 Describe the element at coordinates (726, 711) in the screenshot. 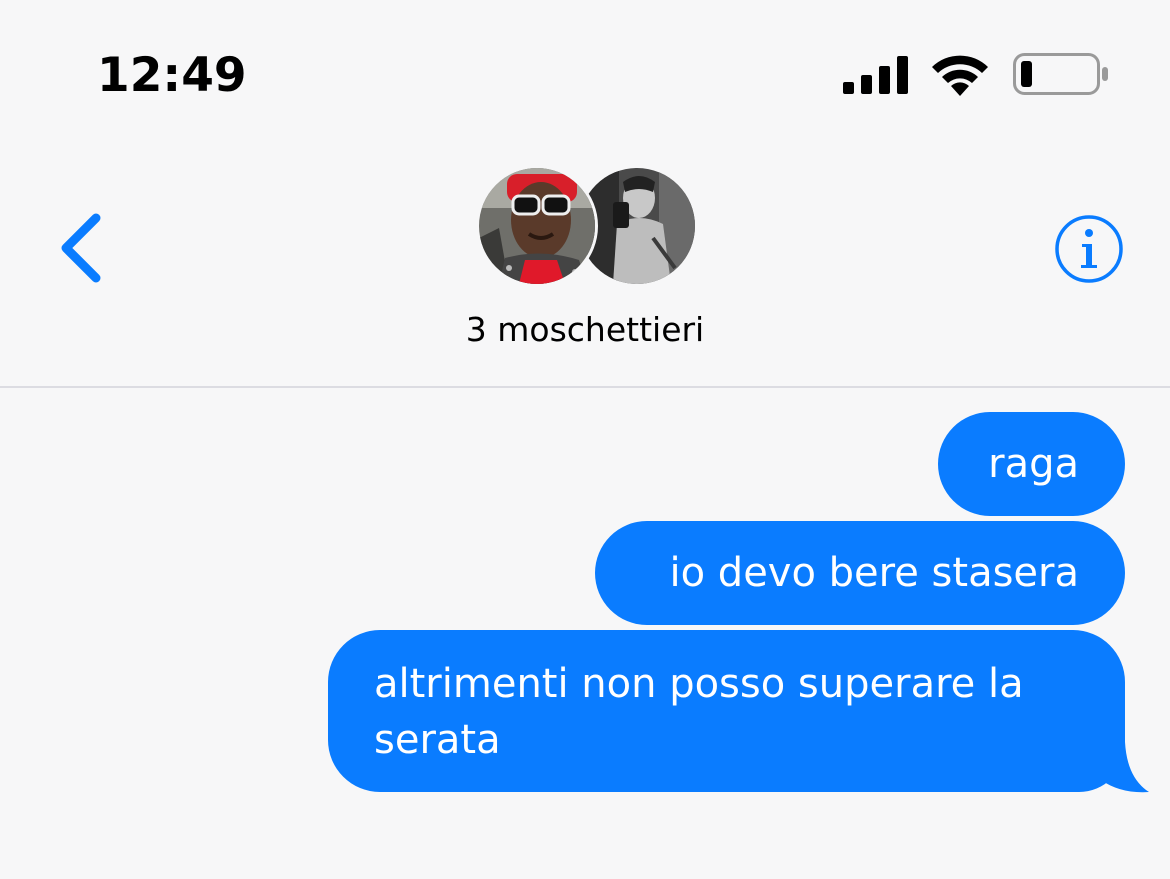

I see `message-bubble: altrimenti non posso superare la serata` at that location.